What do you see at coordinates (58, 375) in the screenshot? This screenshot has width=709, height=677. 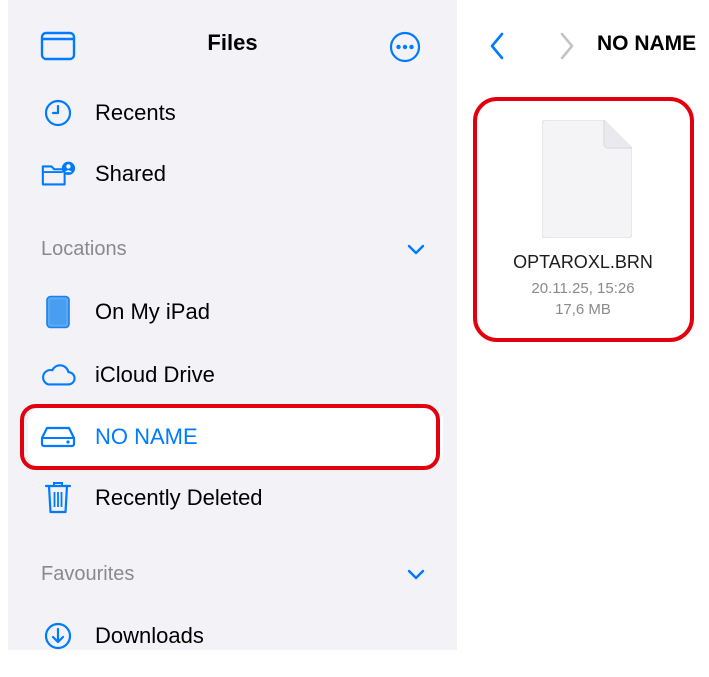 I see `cloud-icon` at bounding box center [58, 375].